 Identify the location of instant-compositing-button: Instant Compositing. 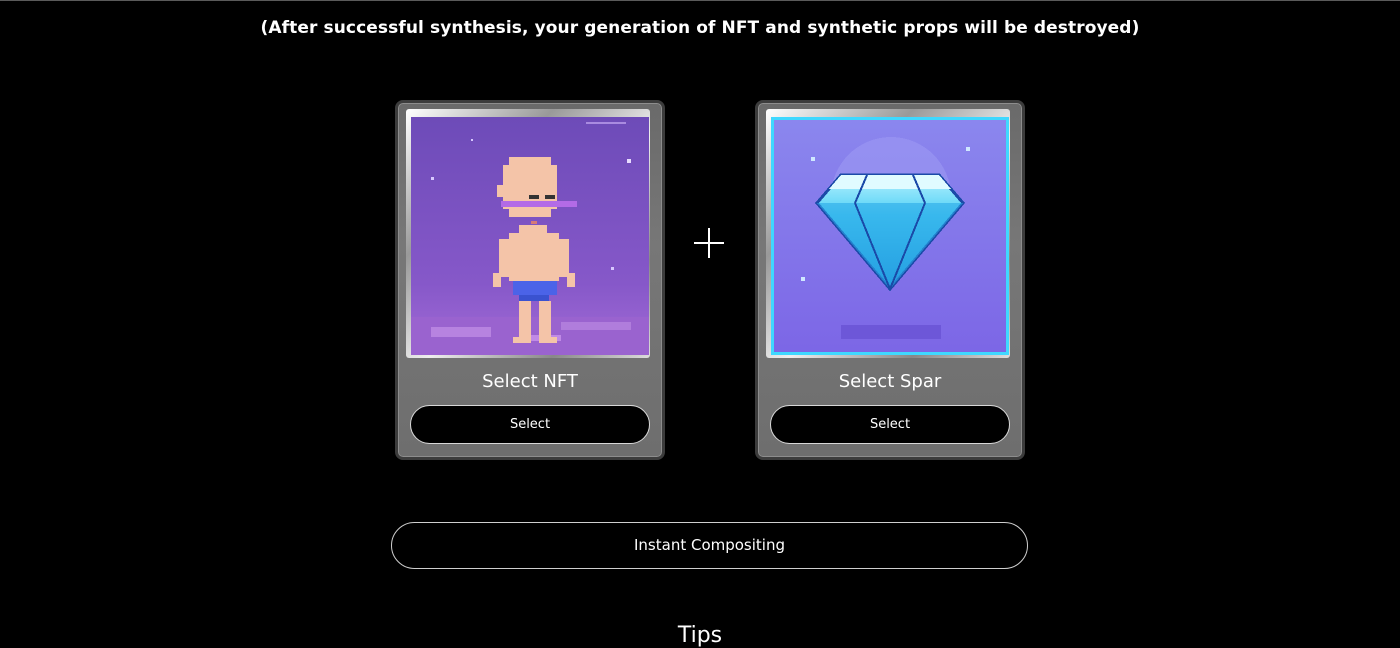
(709, 545).